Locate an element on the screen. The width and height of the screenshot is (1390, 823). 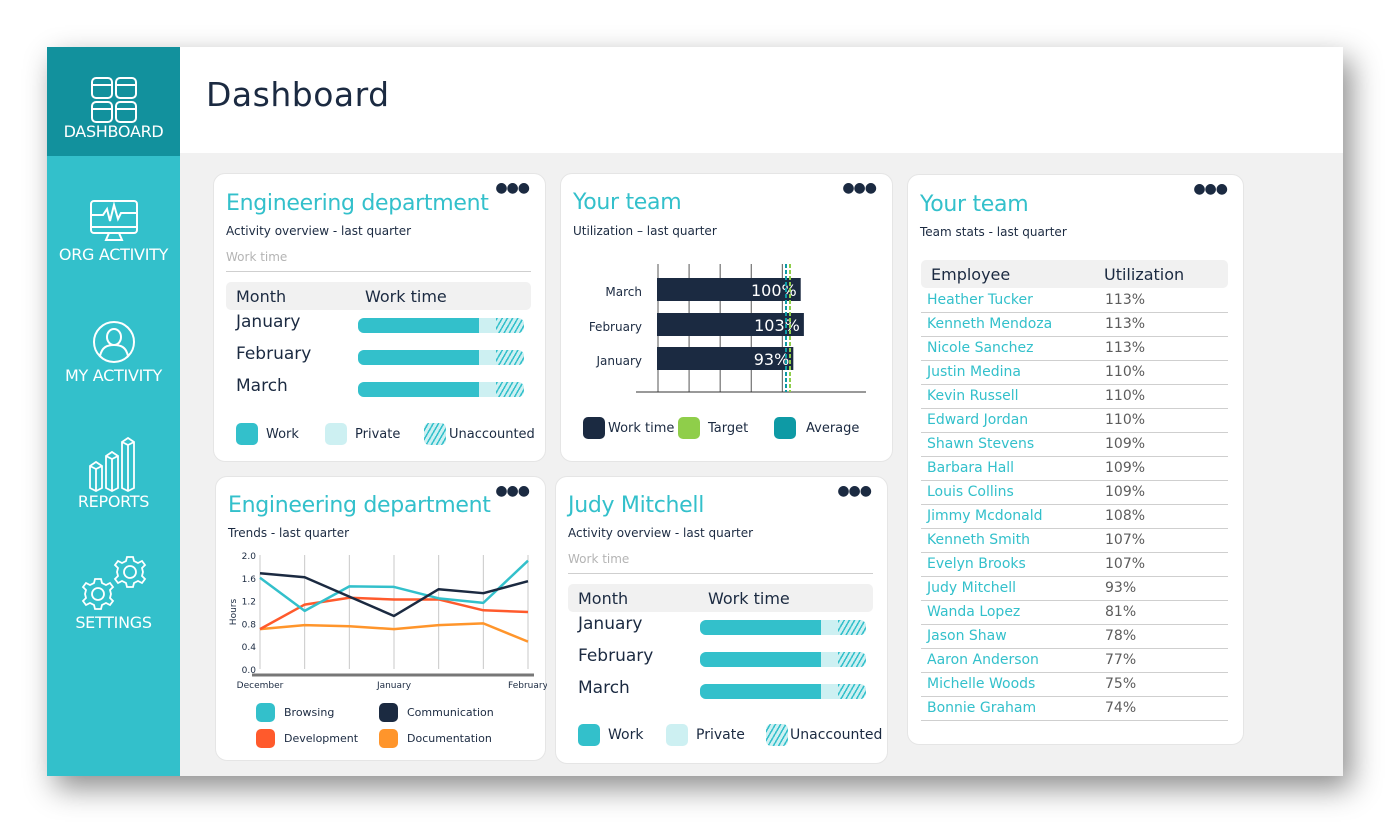
month-label: January is located at coordinates (610, 624).